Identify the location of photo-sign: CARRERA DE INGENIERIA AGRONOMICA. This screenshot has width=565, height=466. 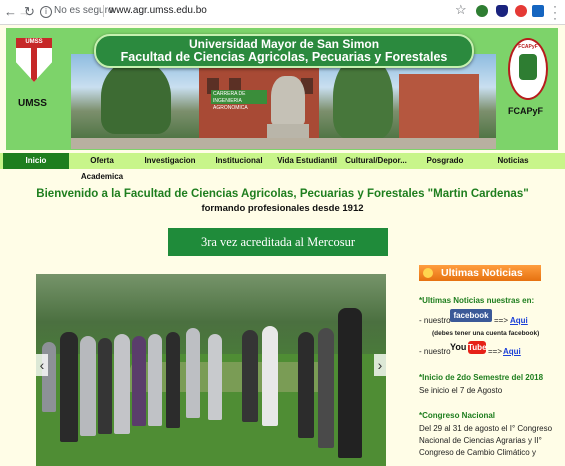
(239, 100).